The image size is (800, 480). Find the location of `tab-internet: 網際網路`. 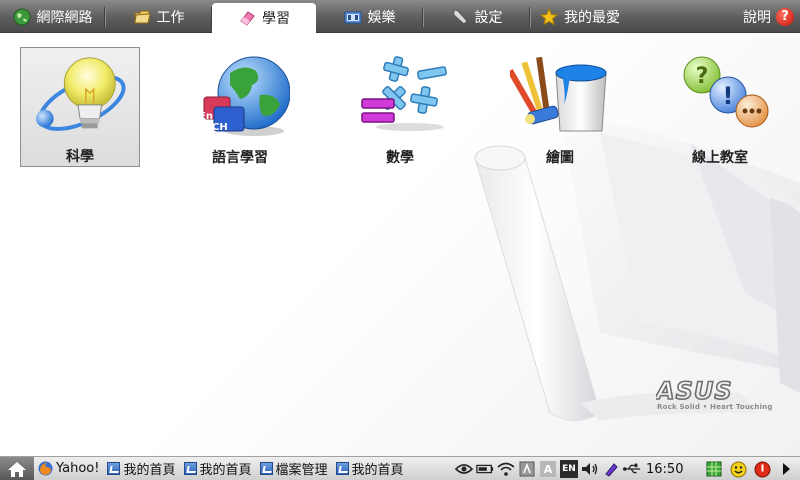

tab-internet: 網際網路 is located at coordinates (52, 16).